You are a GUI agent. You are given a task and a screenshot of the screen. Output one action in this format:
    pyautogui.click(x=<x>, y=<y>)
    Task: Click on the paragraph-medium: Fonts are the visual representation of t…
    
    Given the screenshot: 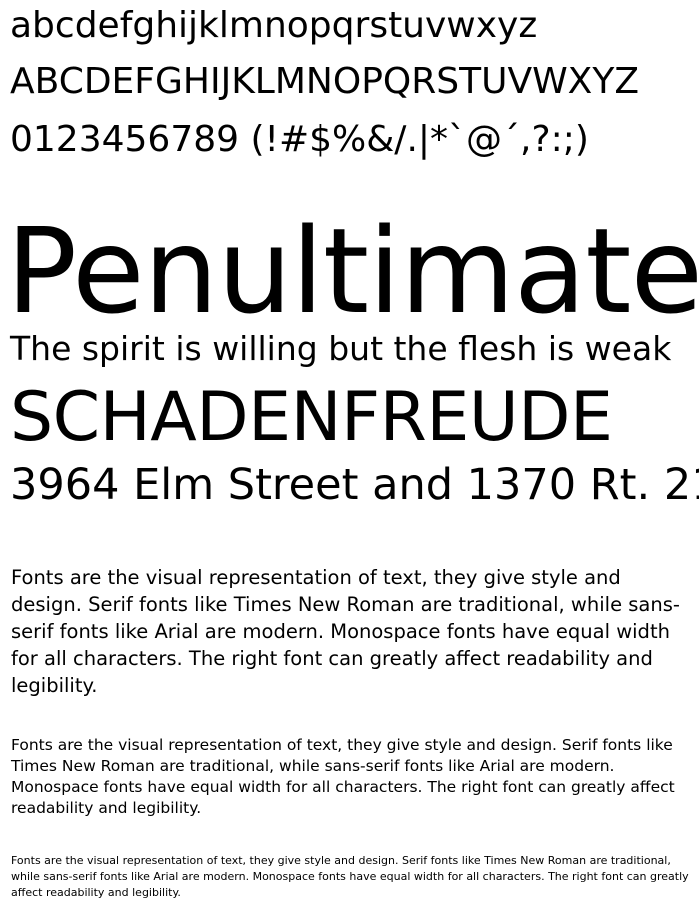 What is the action you would take?
    pyautogui.click(x=343, y=776)
    